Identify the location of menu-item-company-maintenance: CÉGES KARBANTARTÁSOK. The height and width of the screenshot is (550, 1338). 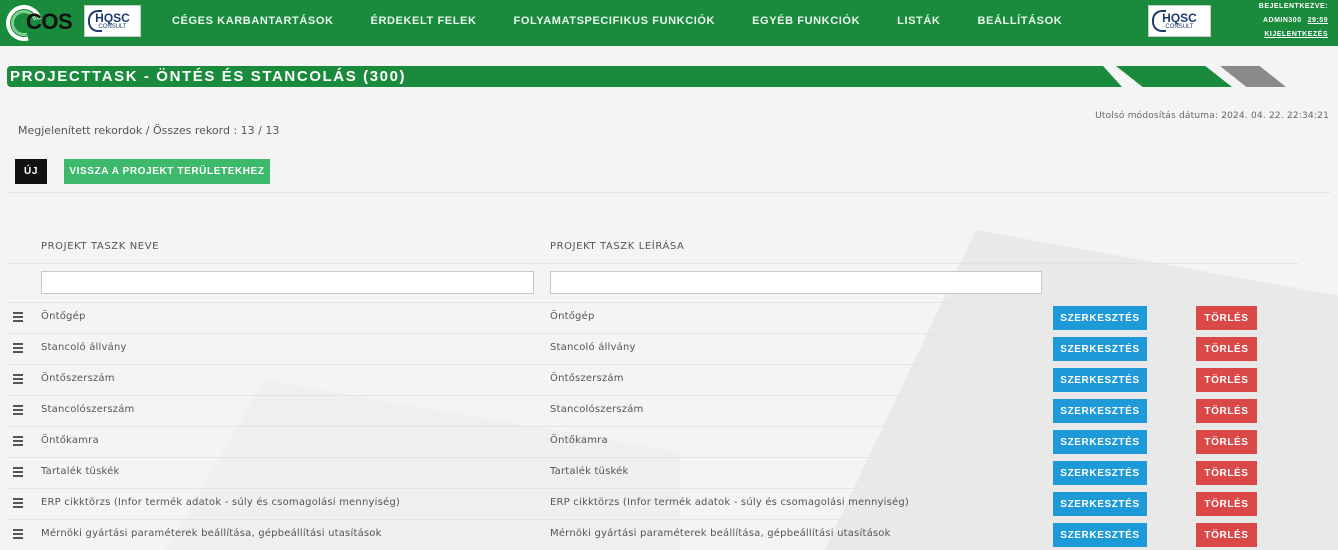
(253, 21).